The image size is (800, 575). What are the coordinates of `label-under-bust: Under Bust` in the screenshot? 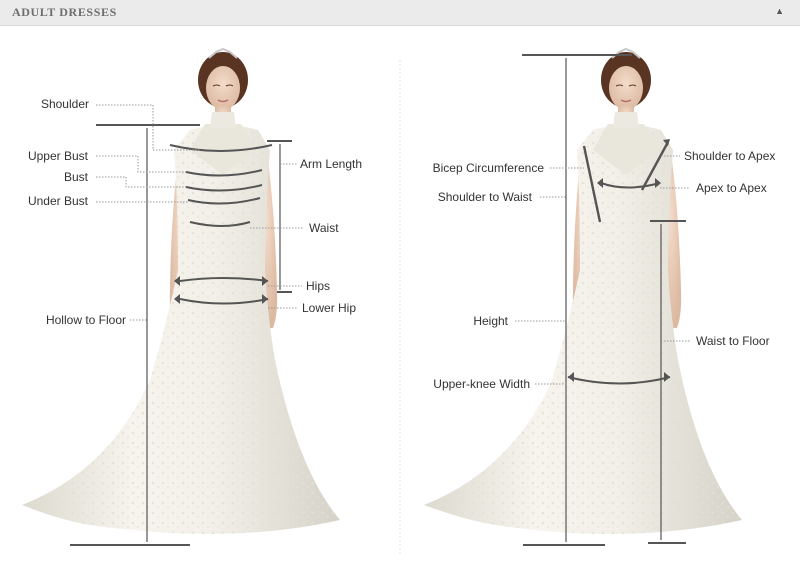 It's located at (58, 201).